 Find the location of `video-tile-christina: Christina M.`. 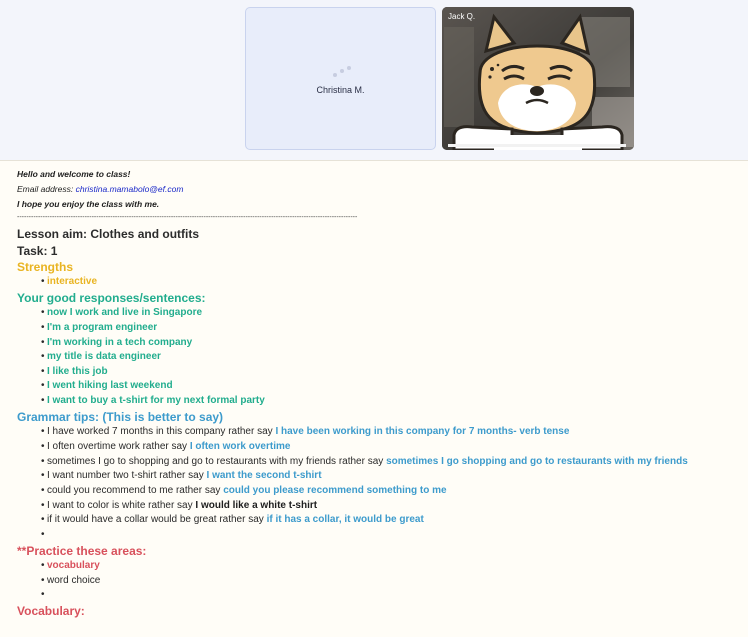

video-tile-christina: Christina M. is located at coordinates (340, 78).